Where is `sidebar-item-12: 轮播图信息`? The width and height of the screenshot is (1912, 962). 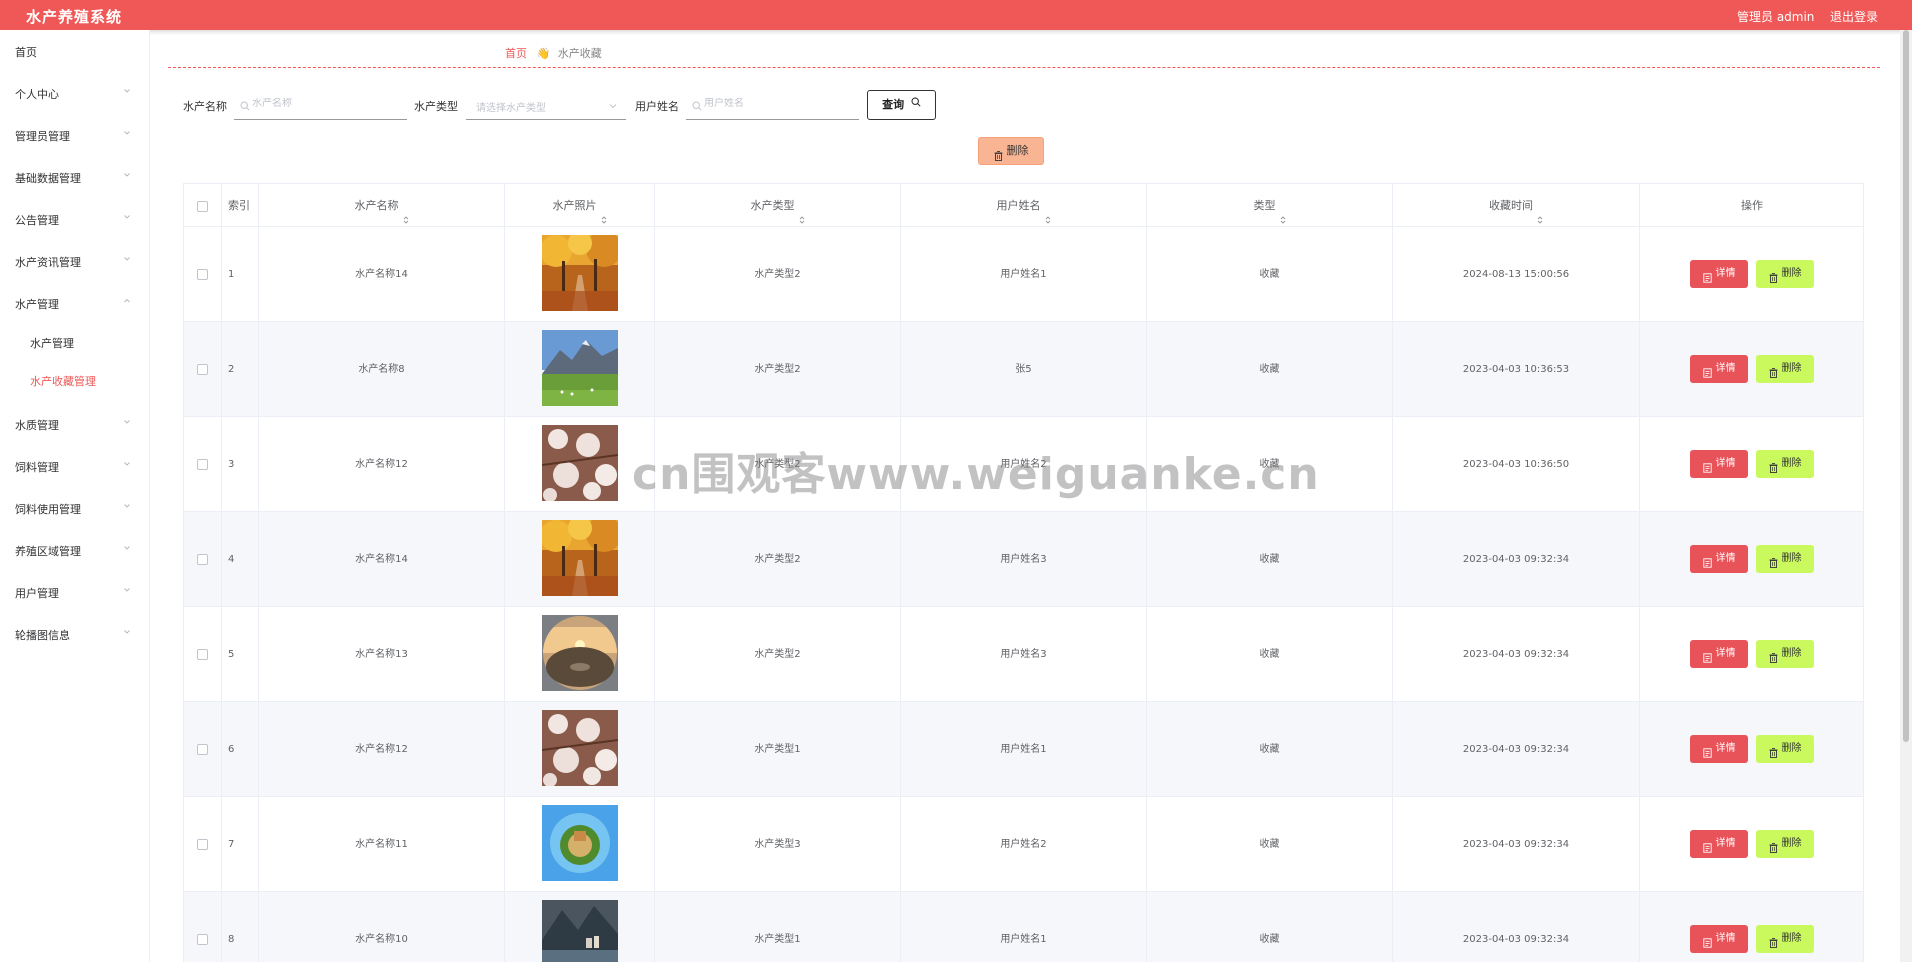 sidebar-item-12: 轮播图信息 is located at coordinates (75, 634).